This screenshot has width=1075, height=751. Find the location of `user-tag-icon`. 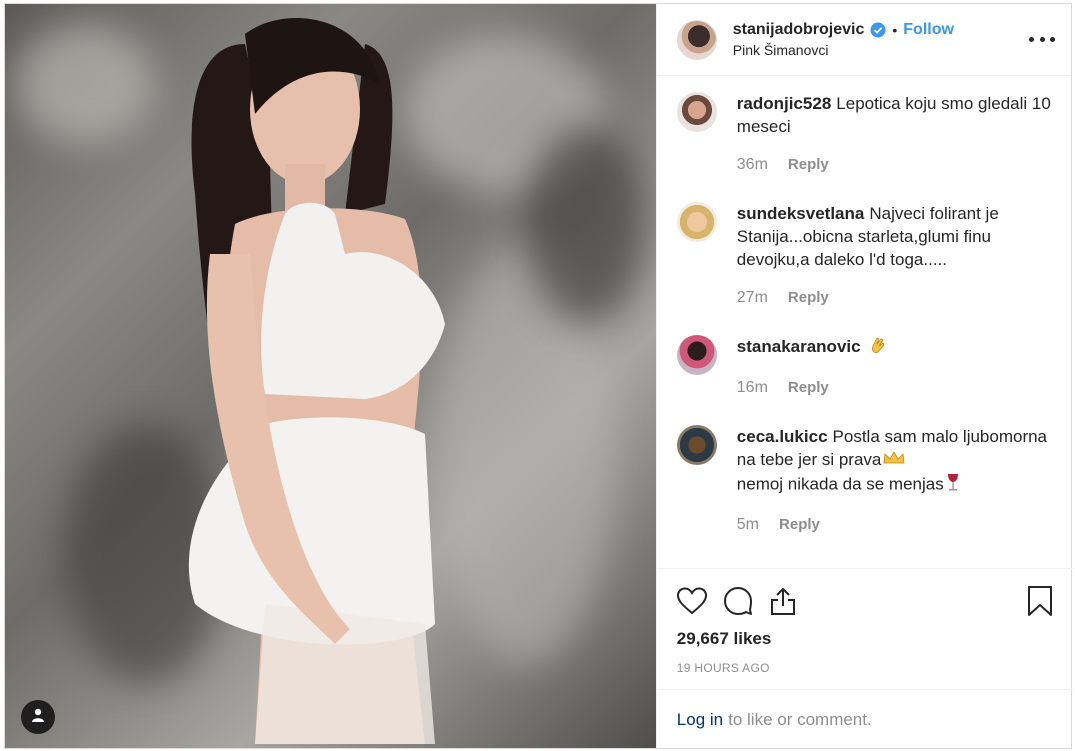

user-tag-icon is located at coordinates (38, 717).